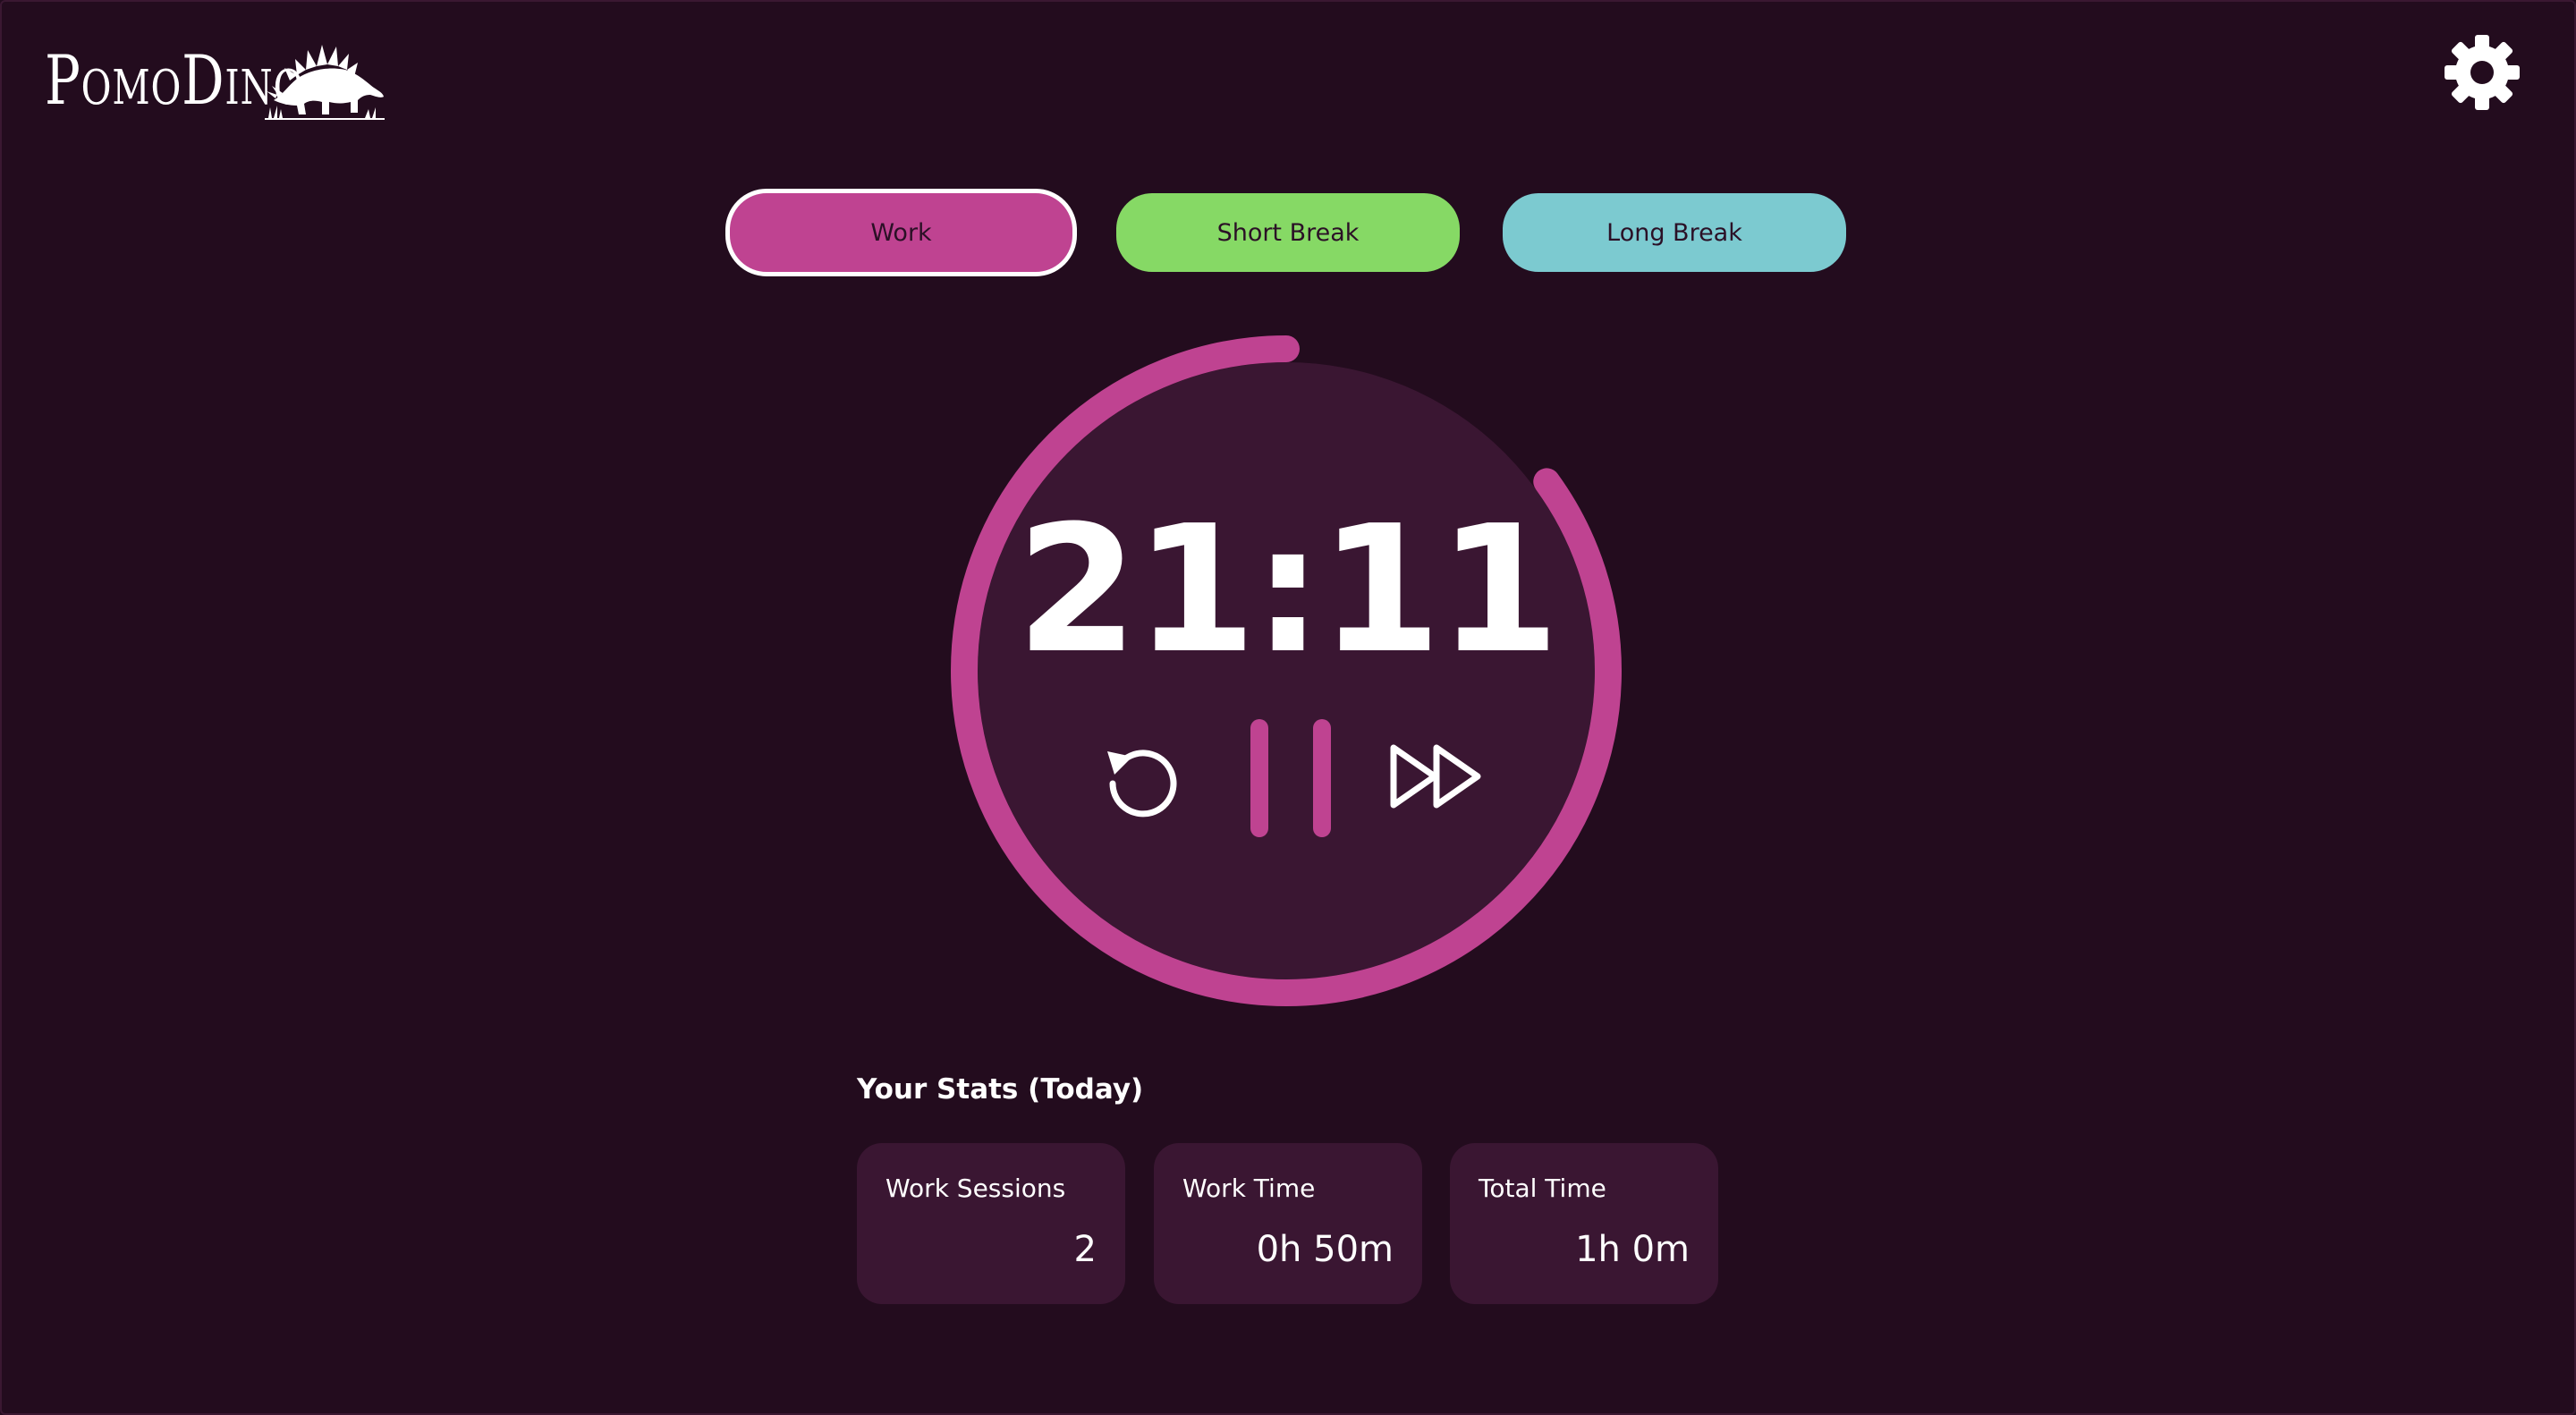 This screenshot has height=1415, width=2576. What do you see at coordinates (1288, 1223) in the screenshot?
I see `stat-card-work-time: Work Time 0h 50m` at bounding box center [1288, 1223].